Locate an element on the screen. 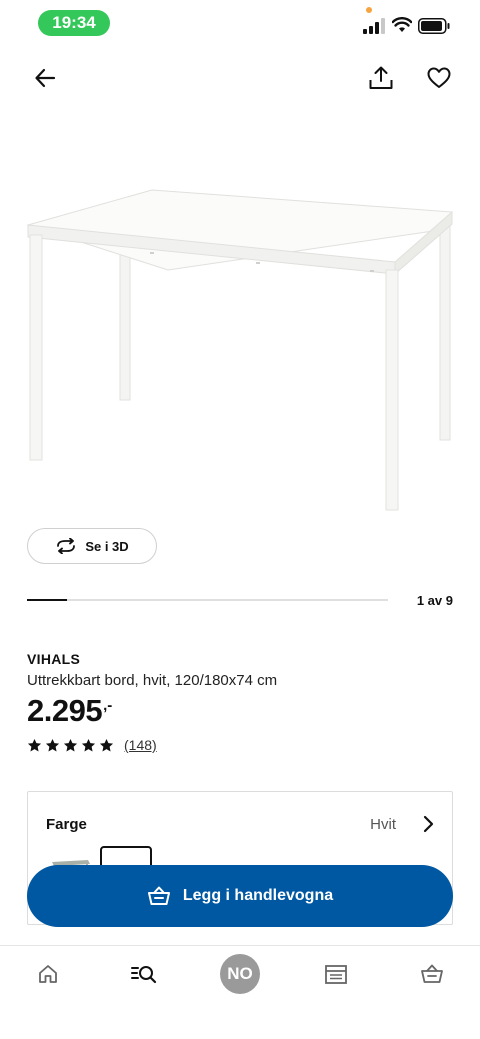  arrow-left-icon is located at coordinates (45, 78).